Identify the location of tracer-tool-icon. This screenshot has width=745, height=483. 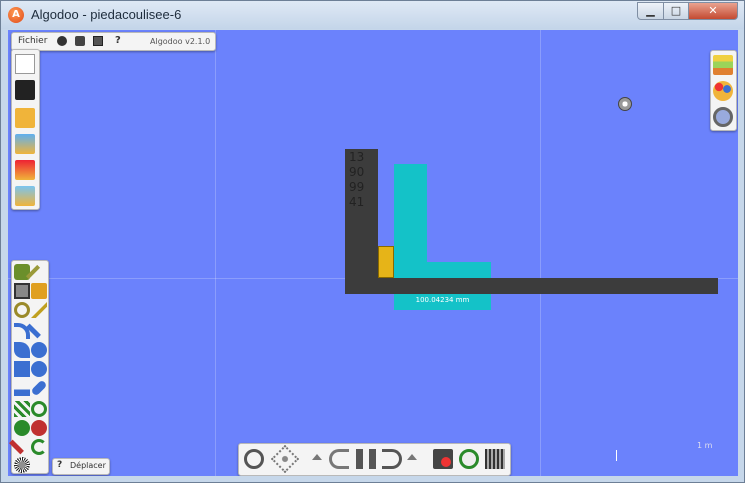
(39, 447).